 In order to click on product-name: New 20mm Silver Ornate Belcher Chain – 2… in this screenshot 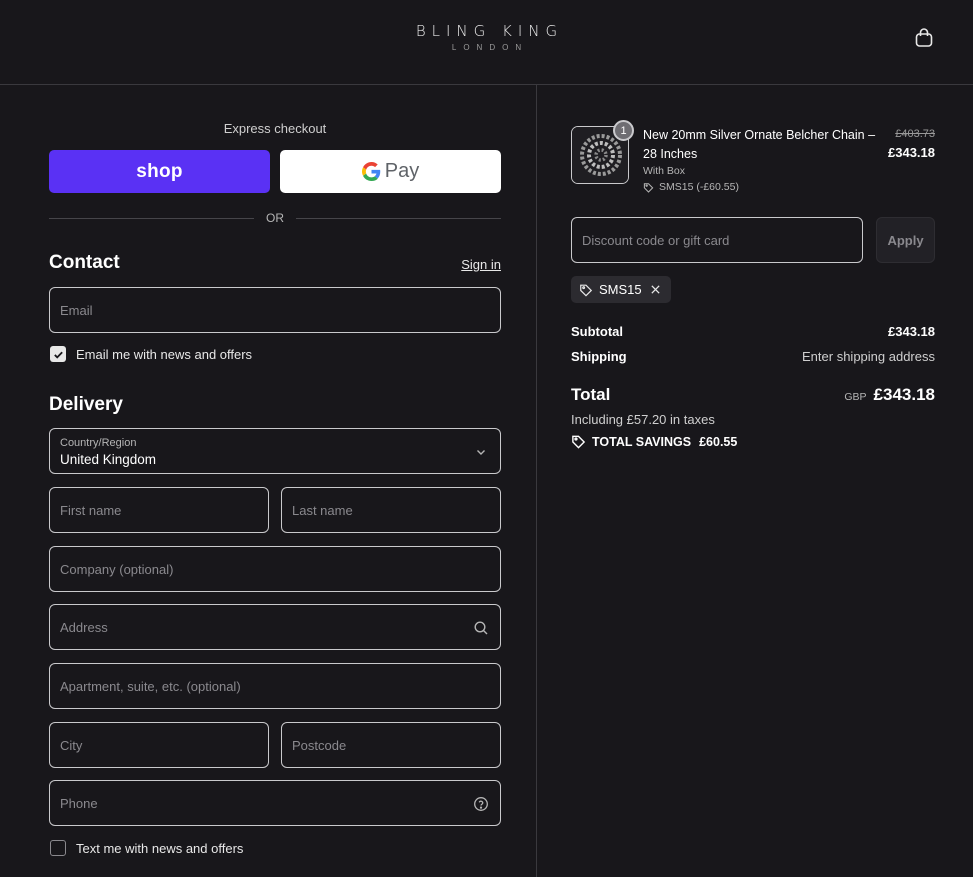, I will do `click(759, 144)`.